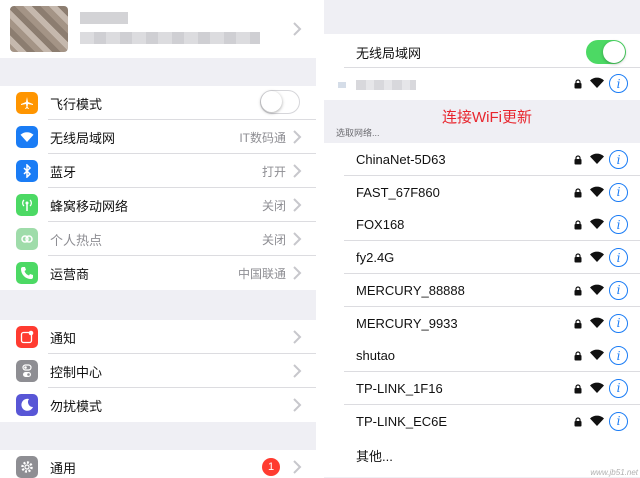  What do you see at coordinates (271, 467) in the screenshot?
I see `update-badge: 1` at bounding box center [271, 467].